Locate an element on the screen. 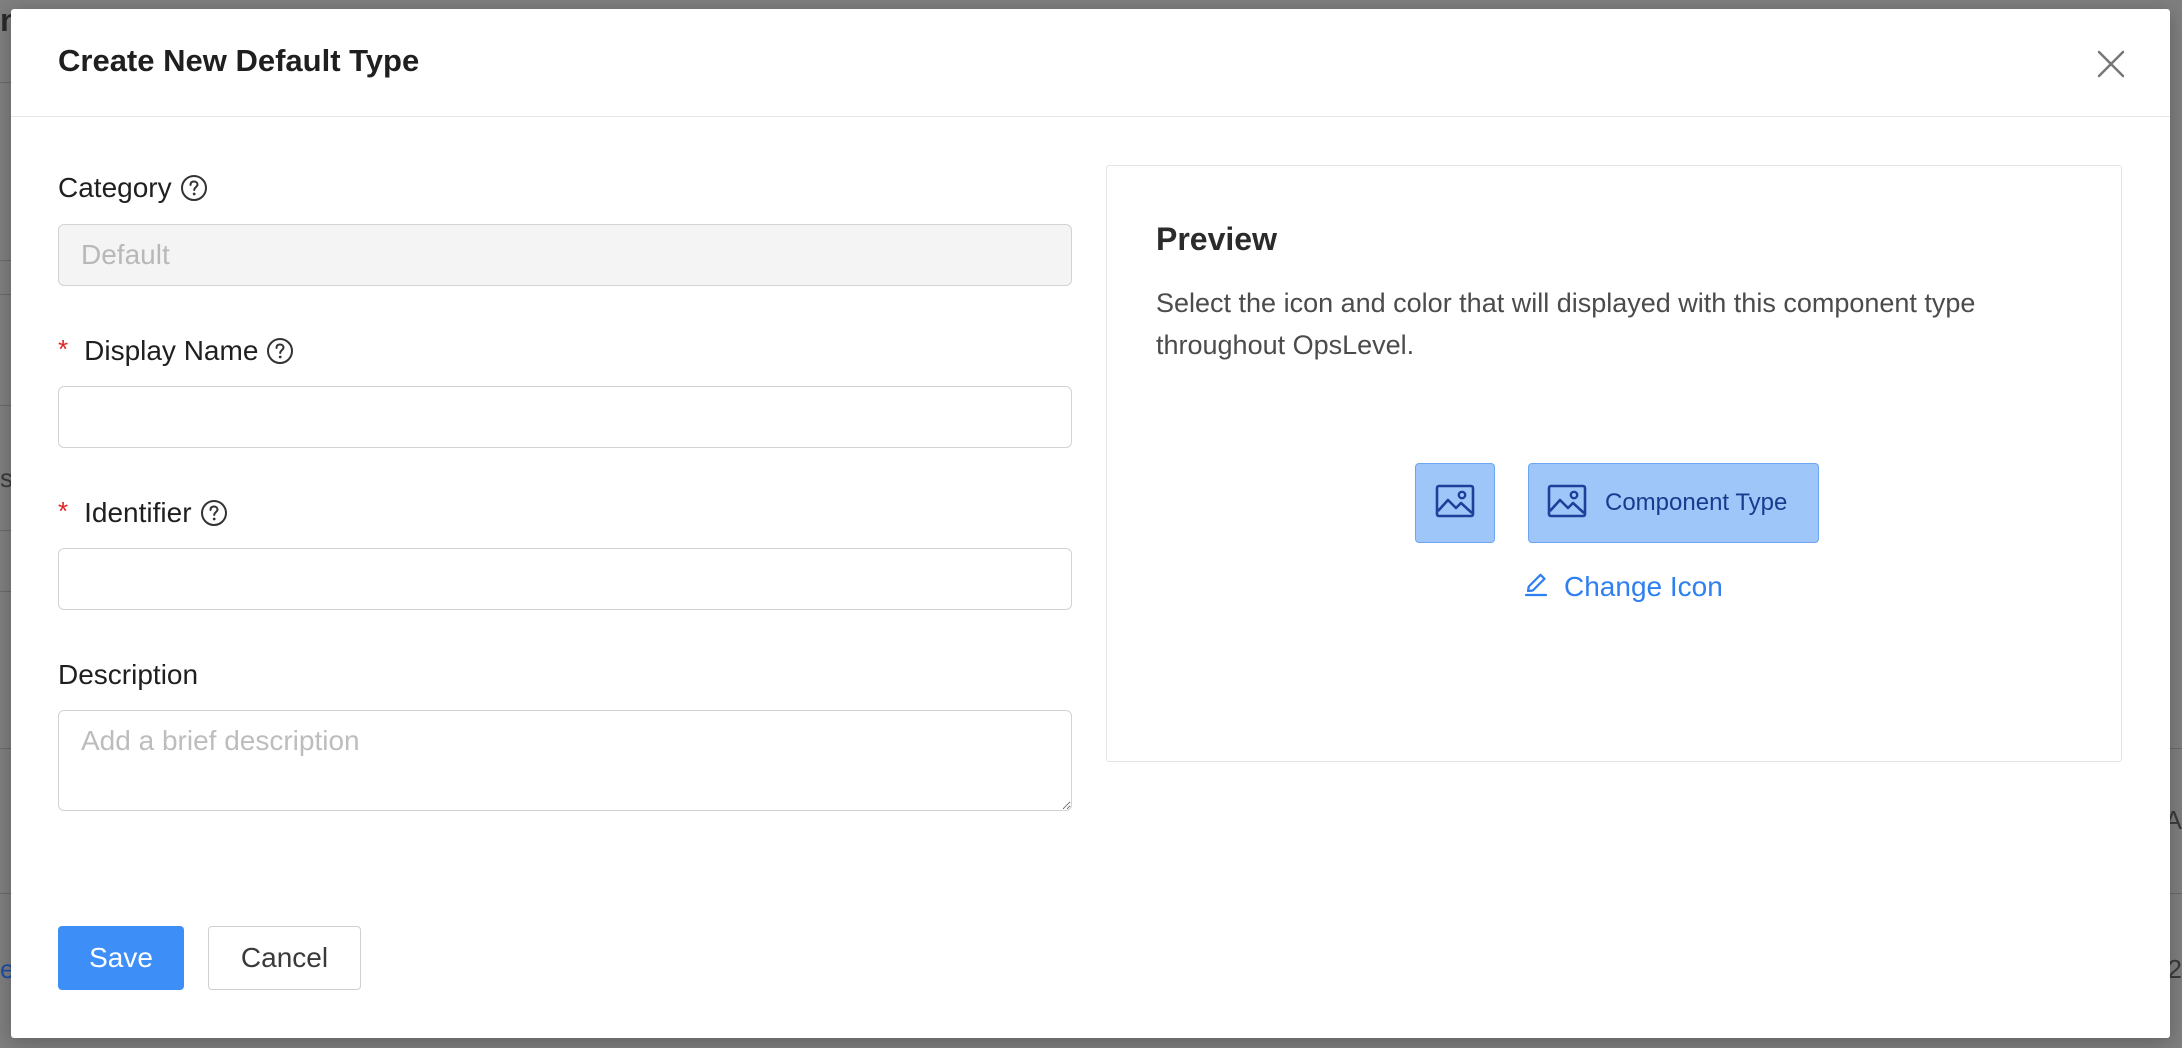 This screenshot has width=2182, height=1048. description-label-text: Description is located at coordinates (128, 674).